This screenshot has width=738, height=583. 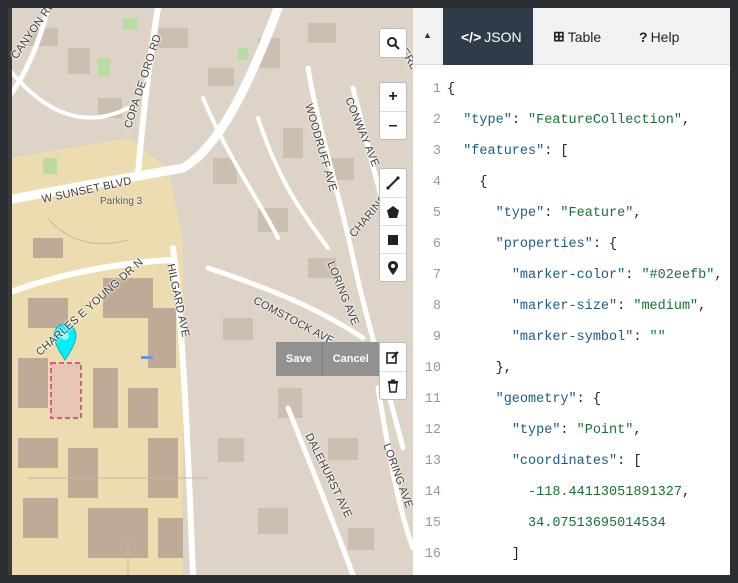 What do you see at coordinates (147, 357) in the screenshot?
I see `map-feature` at bounding box center [147, 357].